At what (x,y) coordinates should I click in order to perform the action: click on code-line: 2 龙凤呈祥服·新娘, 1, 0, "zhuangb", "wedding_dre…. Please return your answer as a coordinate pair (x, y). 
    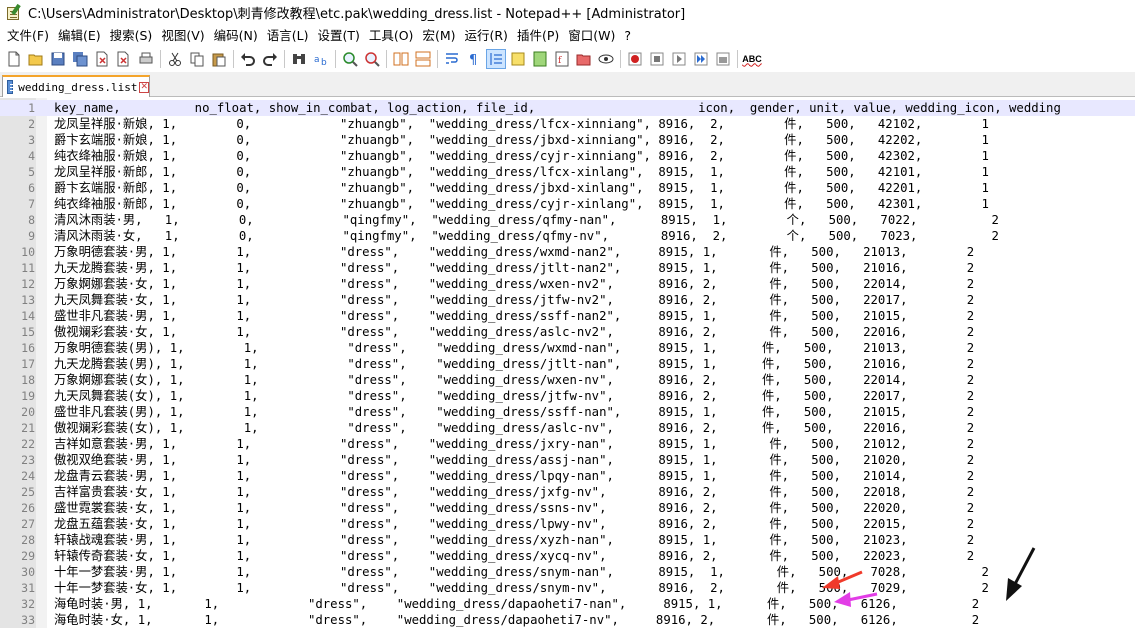
    Looking at the image, I should click on (567, 124).